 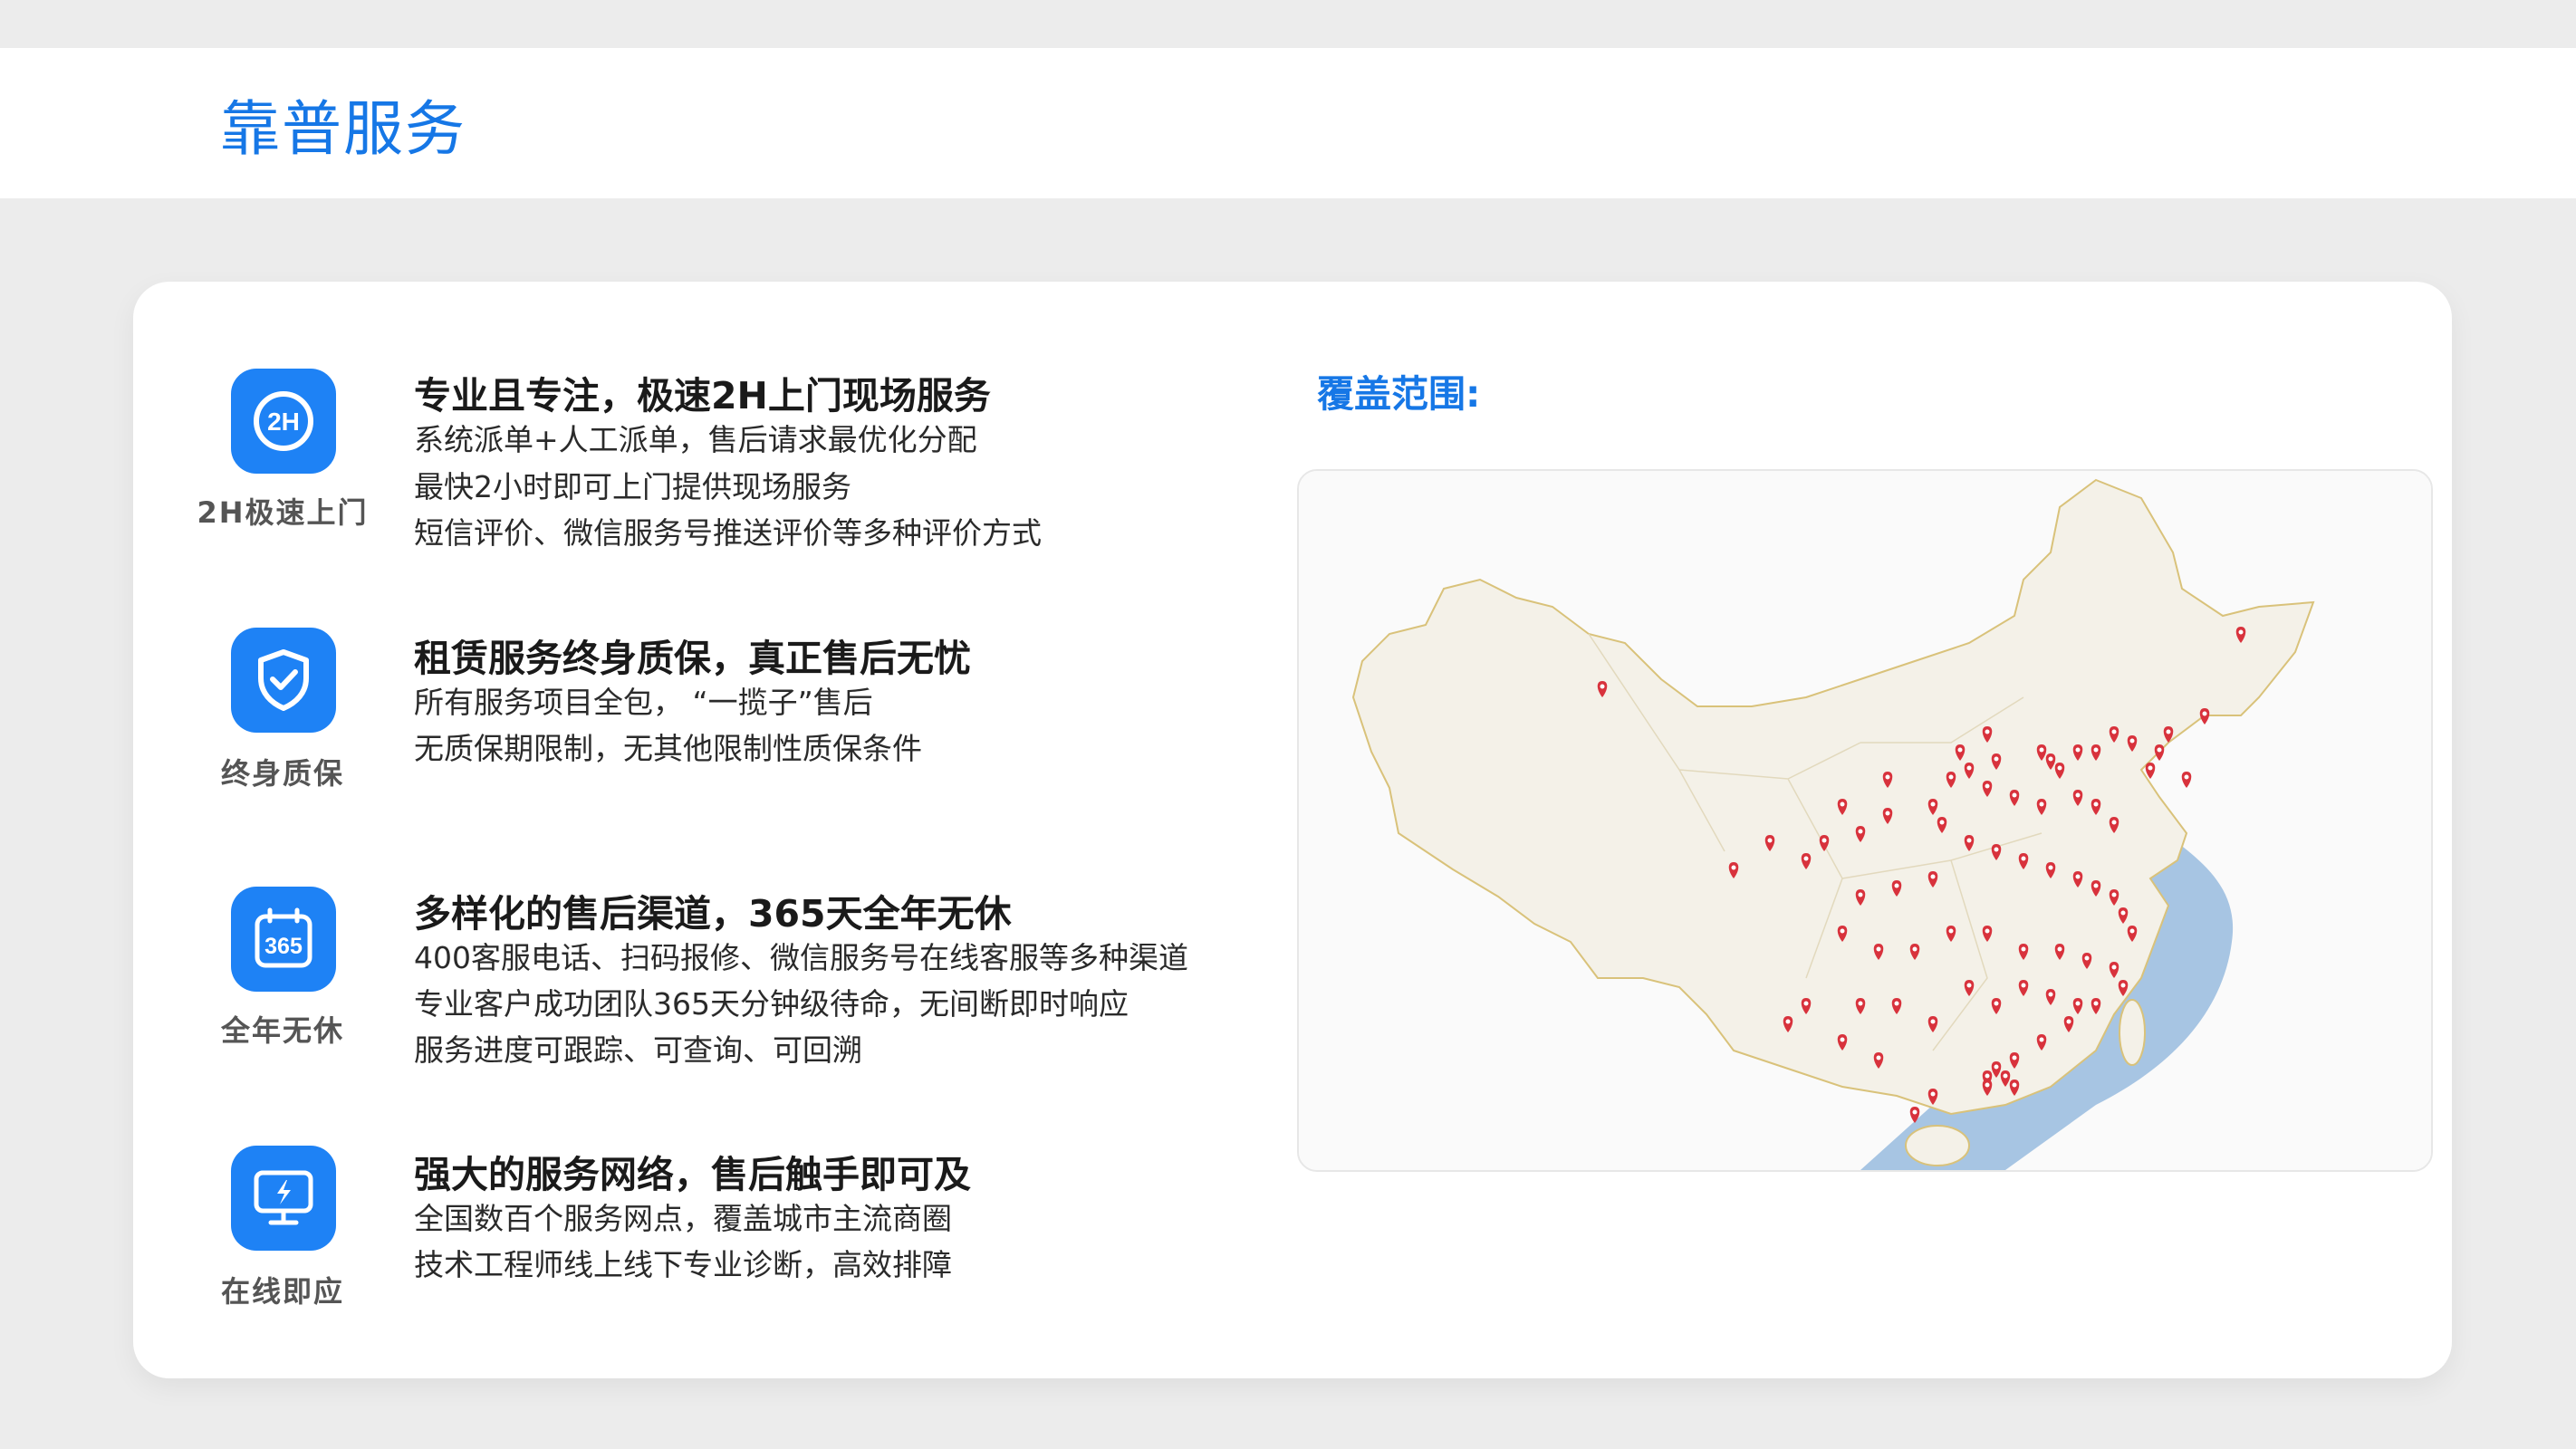 What do you see at coordinates (282, 773) in the screenshot?
I see `caption-warranty: 终身质保` at bounding box center [282, 773].